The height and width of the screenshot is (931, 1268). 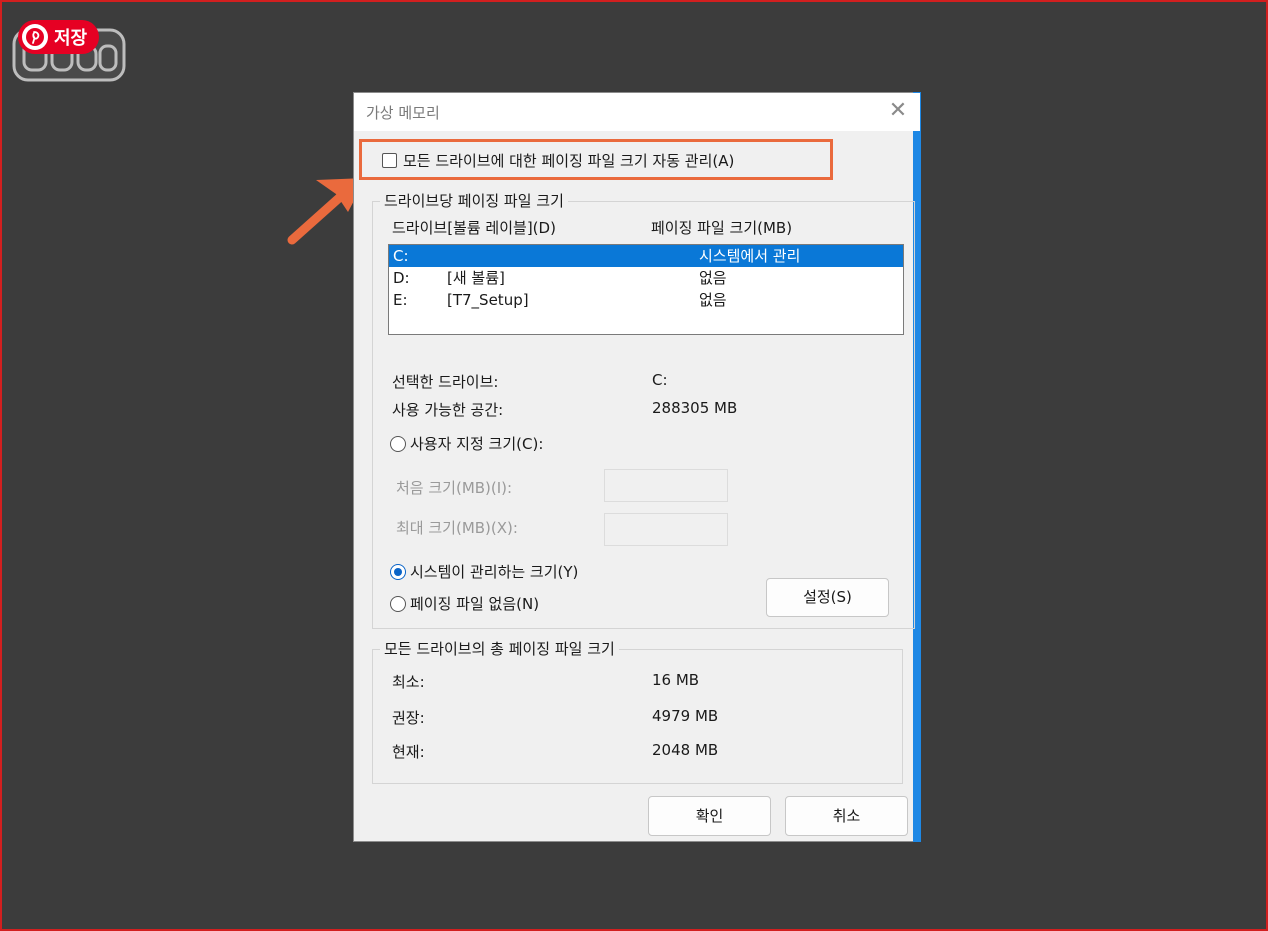 I want to click on no-paging-label: 페이징 파일 없음(N), so click(x=475, y=604).